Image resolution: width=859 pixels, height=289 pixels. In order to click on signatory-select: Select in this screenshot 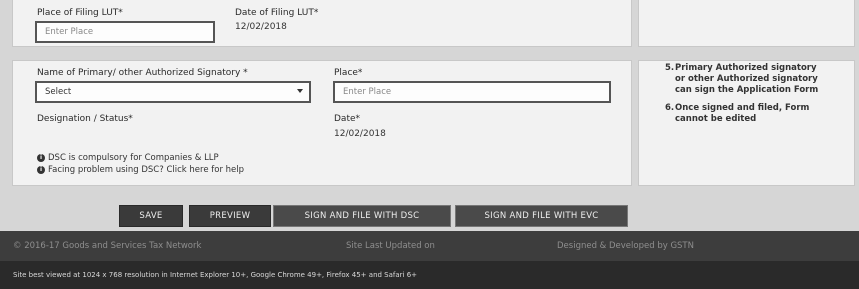, I will do `click(173, 92)`.